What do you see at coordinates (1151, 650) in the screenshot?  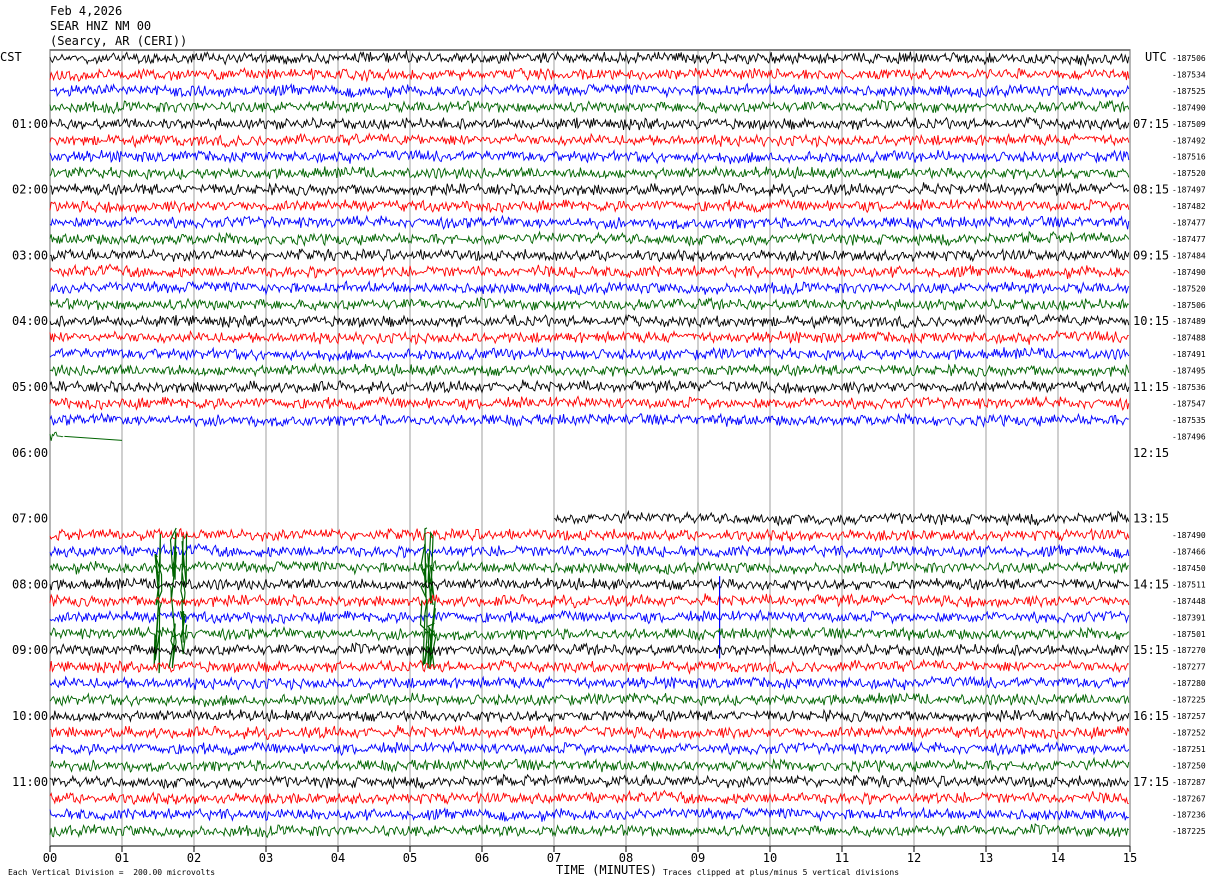 I see `right-hour-label: 15:15` at bounding box center [1151, 650].